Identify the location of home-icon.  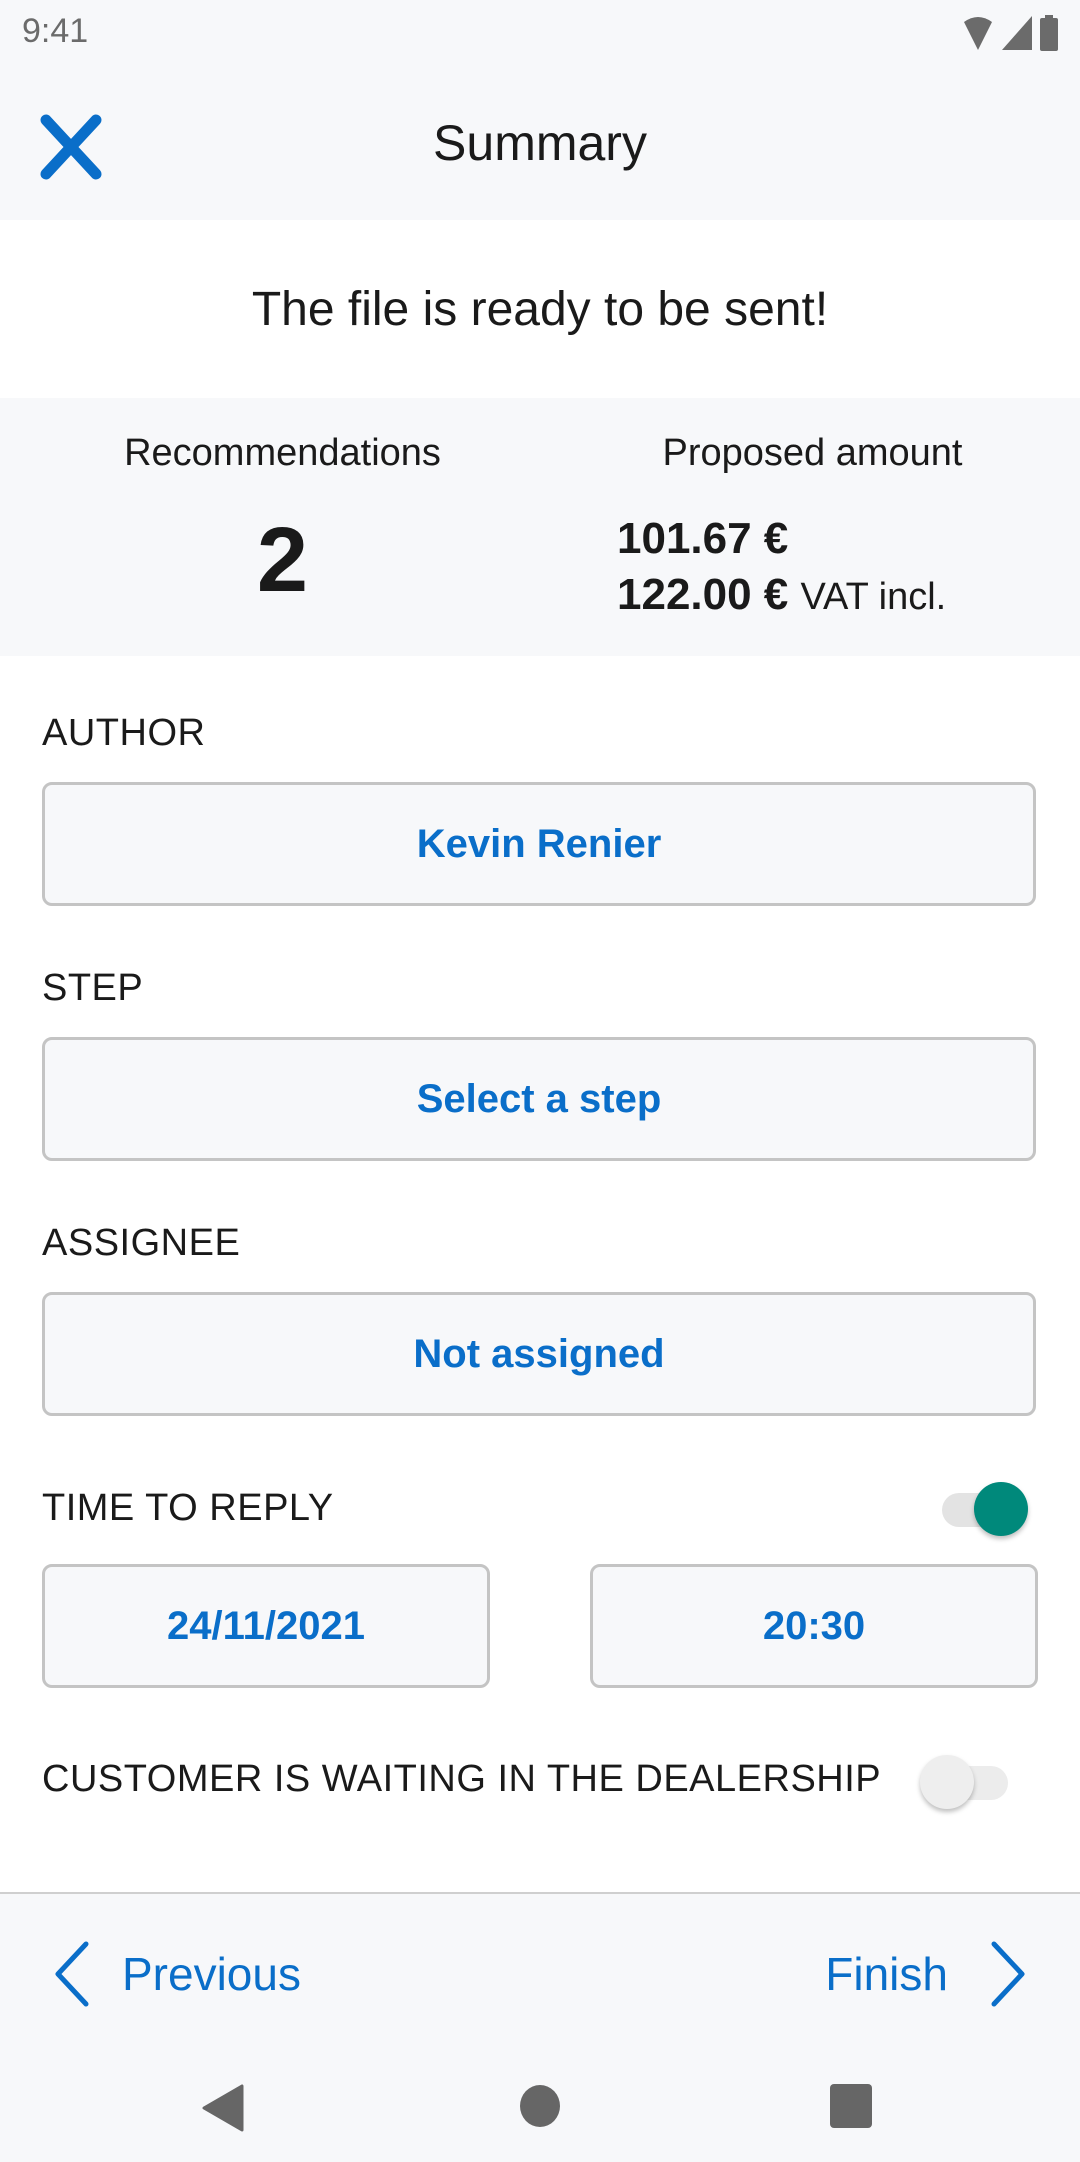
(540, 2106).